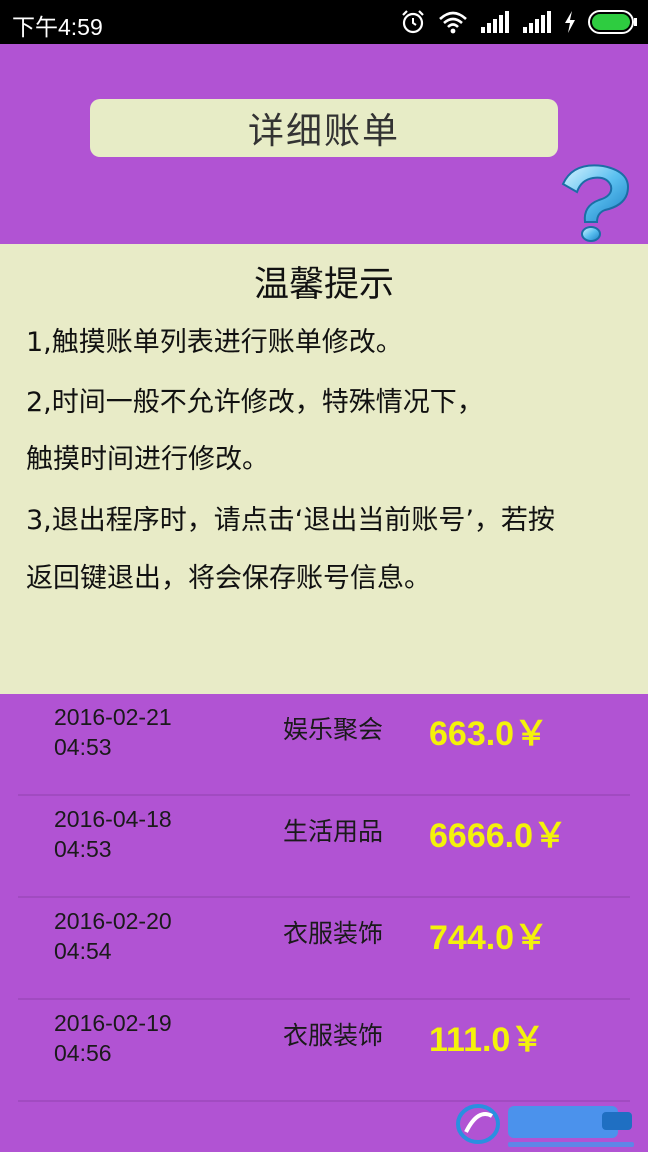  I want to click on bill-time: 04:54, so click(83, 951).